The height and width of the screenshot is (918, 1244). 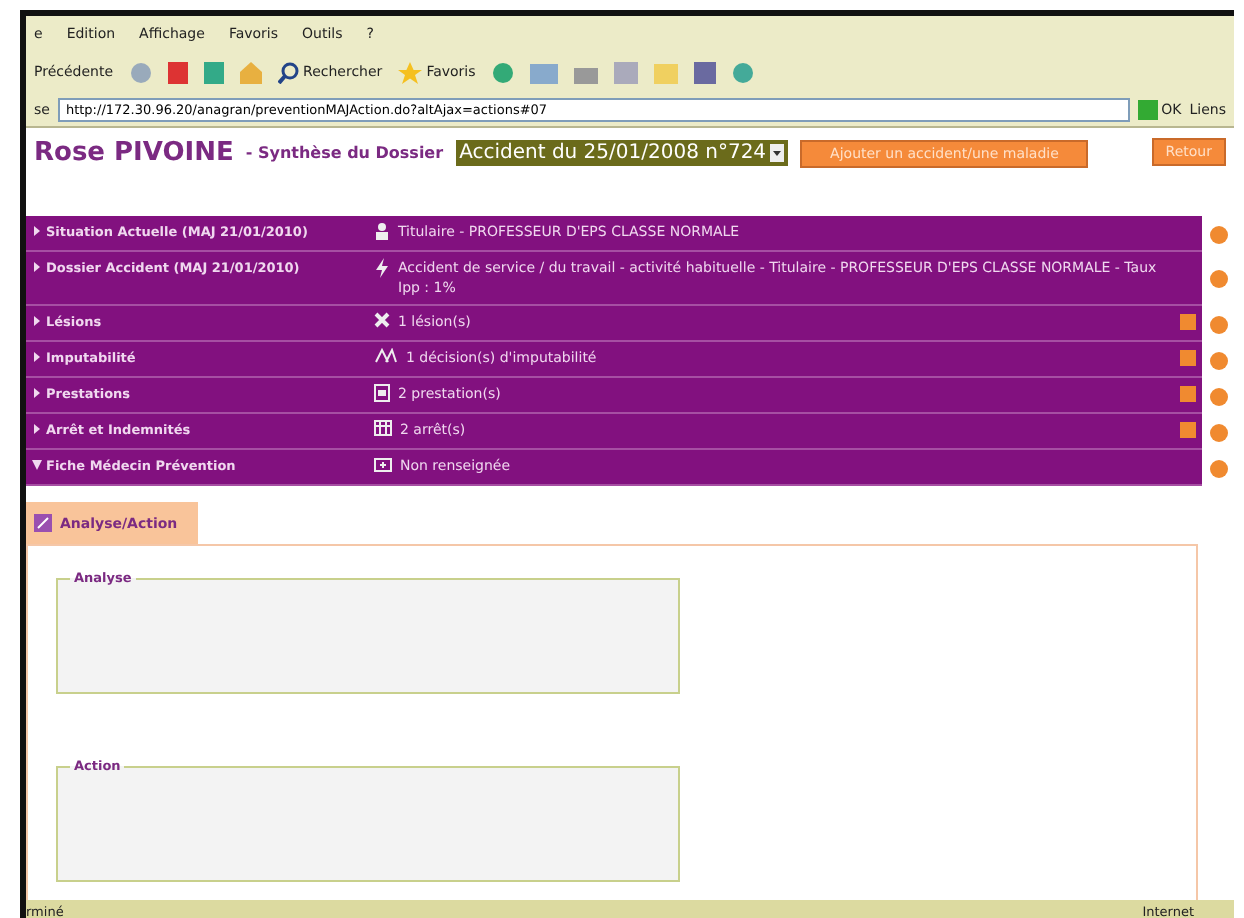 I want to click on caret-icon, so click(x=777, y=153).